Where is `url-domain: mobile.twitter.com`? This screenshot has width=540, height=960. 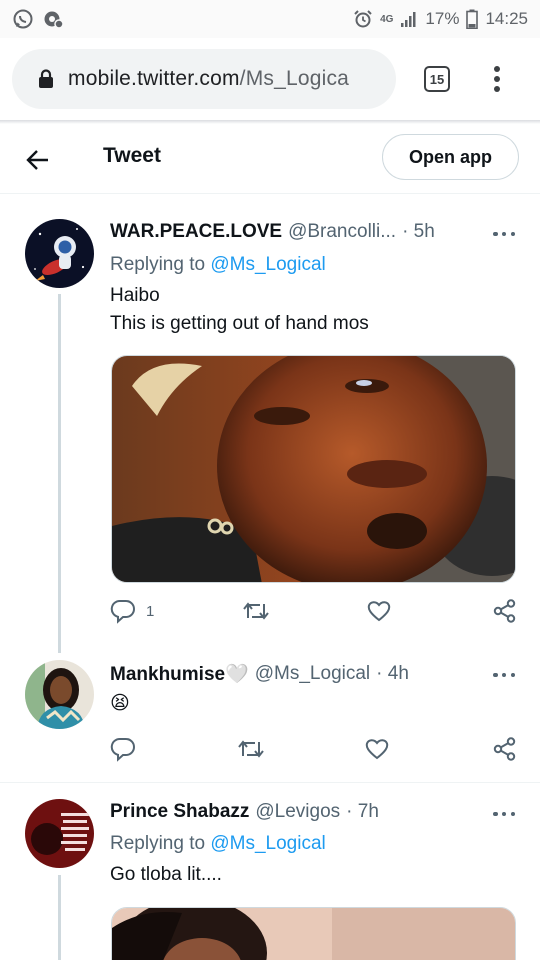
url-domain: mobile.twitter.com is located at coordinates (154, 78).